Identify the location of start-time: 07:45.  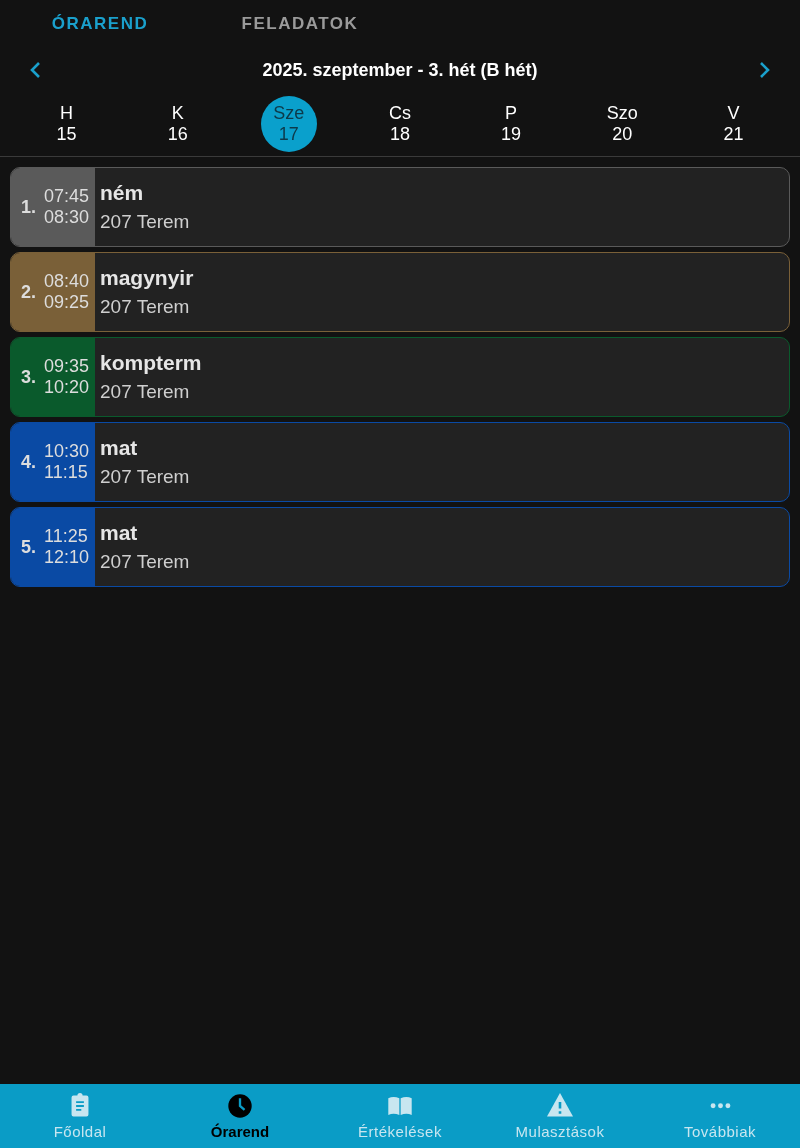
(67, 196).